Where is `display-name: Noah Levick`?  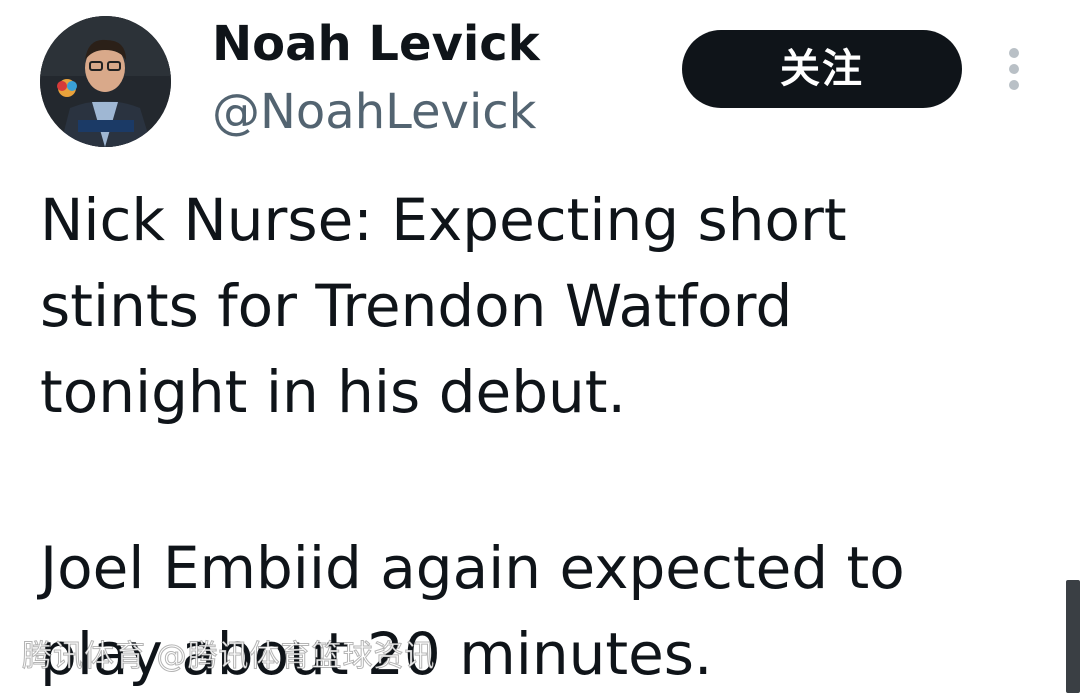
display-name: Noah Levick is located at coordinates (376, 44).